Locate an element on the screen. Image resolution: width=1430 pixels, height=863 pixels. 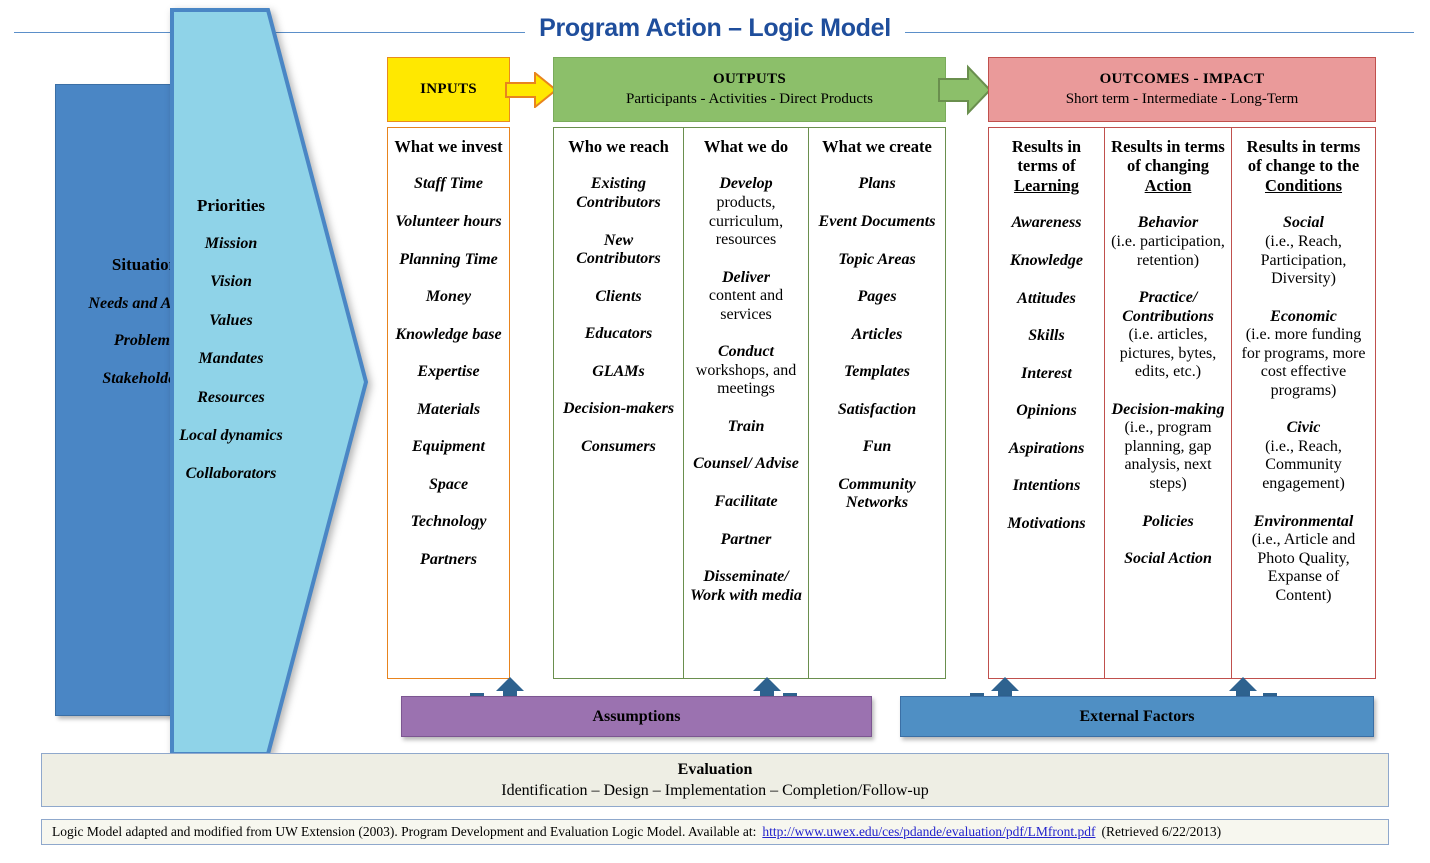
create-item-4: Articles is located at coordinates (877, 334).